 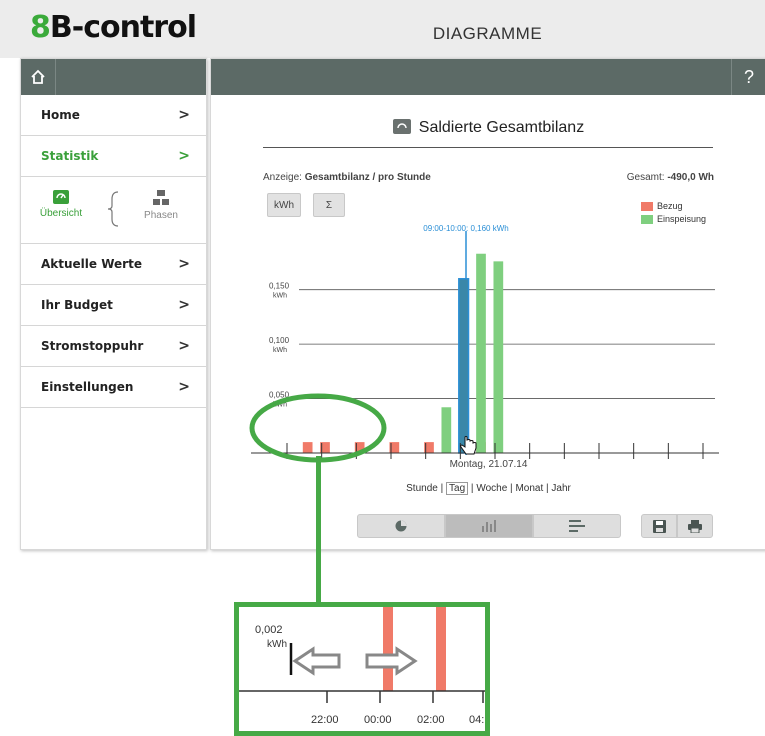 What do you see at coordinates (161, 197) in the screenshot?
I see `phases-icon` at bounding box center [161, 197].